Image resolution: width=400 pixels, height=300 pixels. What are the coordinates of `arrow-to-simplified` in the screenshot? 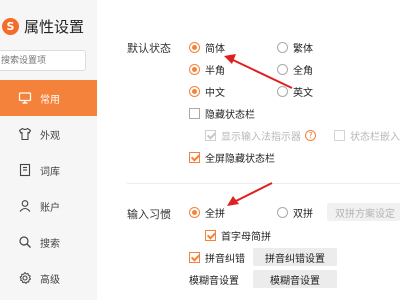 It's located at (258, 71).